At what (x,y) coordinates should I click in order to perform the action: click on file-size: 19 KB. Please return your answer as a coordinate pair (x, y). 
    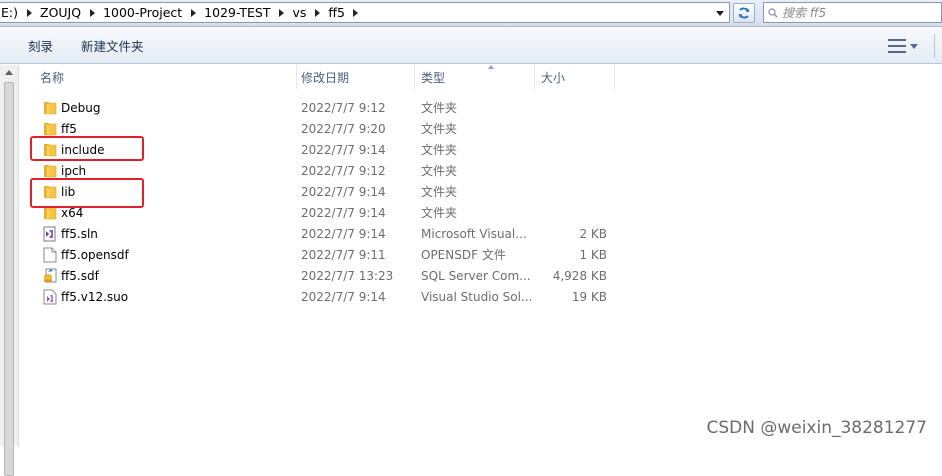
    Looking at the image, I should click on (571, 296).